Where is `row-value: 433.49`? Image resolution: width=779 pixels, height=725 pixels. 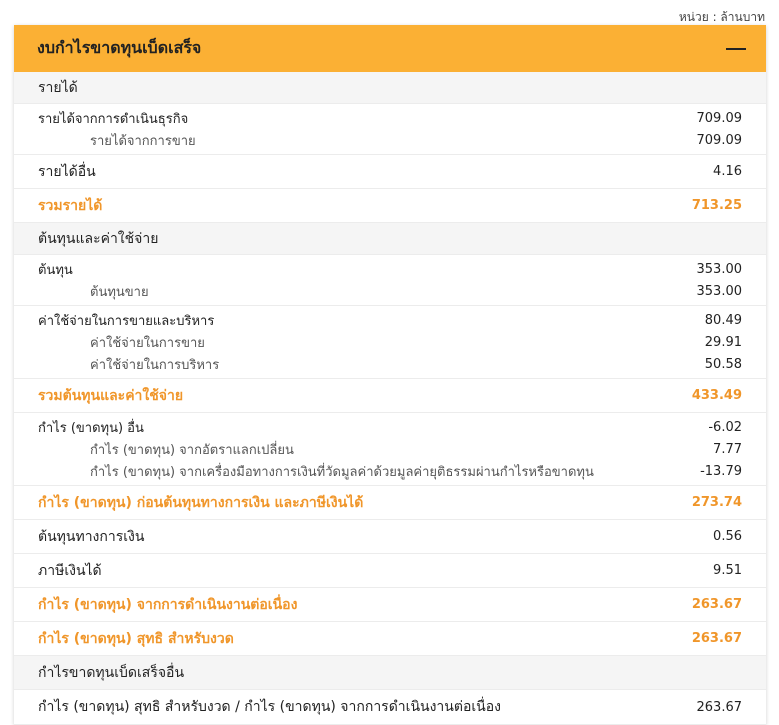 row-value: 433.49 is located at coordinates (716, 395).